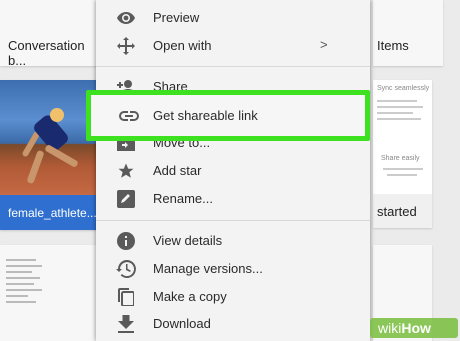  I want to click on menu-item-label: Preview, so click(176, 17).